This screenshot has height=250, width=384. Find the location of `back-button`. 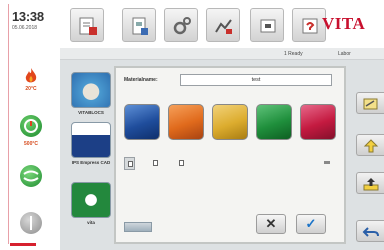

back-button is located at coordinates (370, 231).